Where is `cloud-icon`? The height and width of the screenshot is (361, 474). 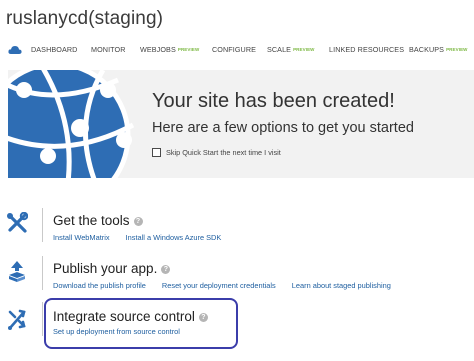
cloud-icon is located at coordinates (15, 50).